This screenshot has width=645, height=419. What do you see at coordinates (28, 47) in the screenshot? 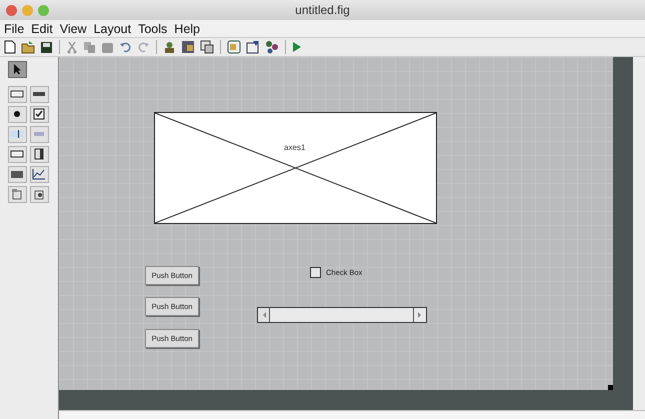
I see `open-folder-icon` at bounding box center [28, 47].